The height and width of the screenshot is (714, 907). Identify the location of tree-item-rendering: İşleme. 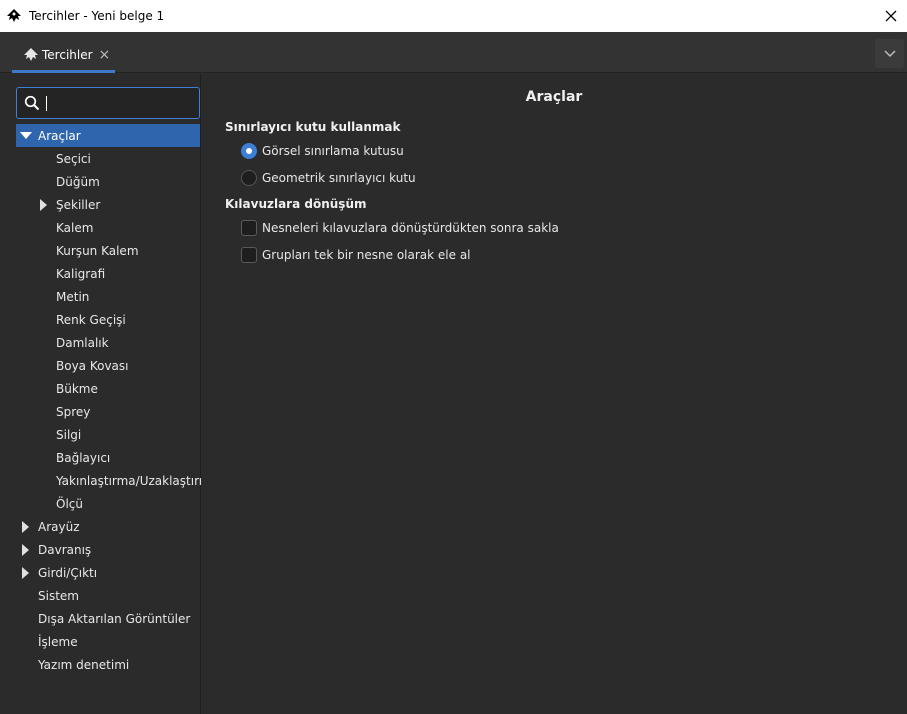
(108, 641).